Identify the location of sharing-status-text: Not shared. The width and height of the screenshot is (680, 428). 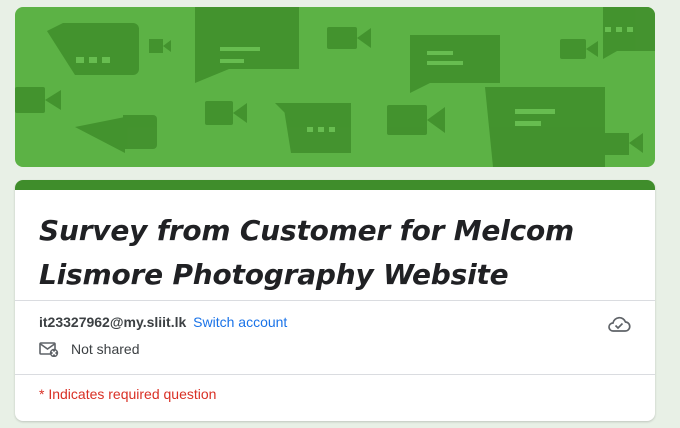
(105, 349).